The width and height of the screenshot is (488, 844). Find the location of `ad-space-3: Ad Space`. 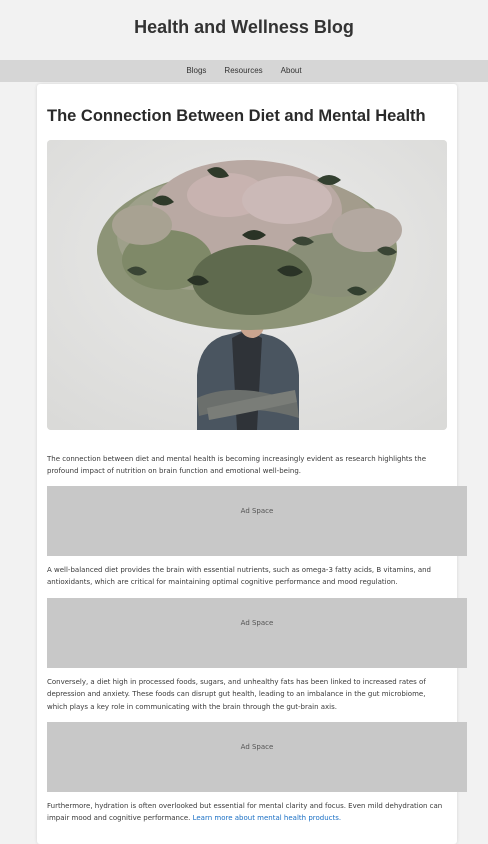

ad-space-3: Ad Space is located at coordinates (257, 757).